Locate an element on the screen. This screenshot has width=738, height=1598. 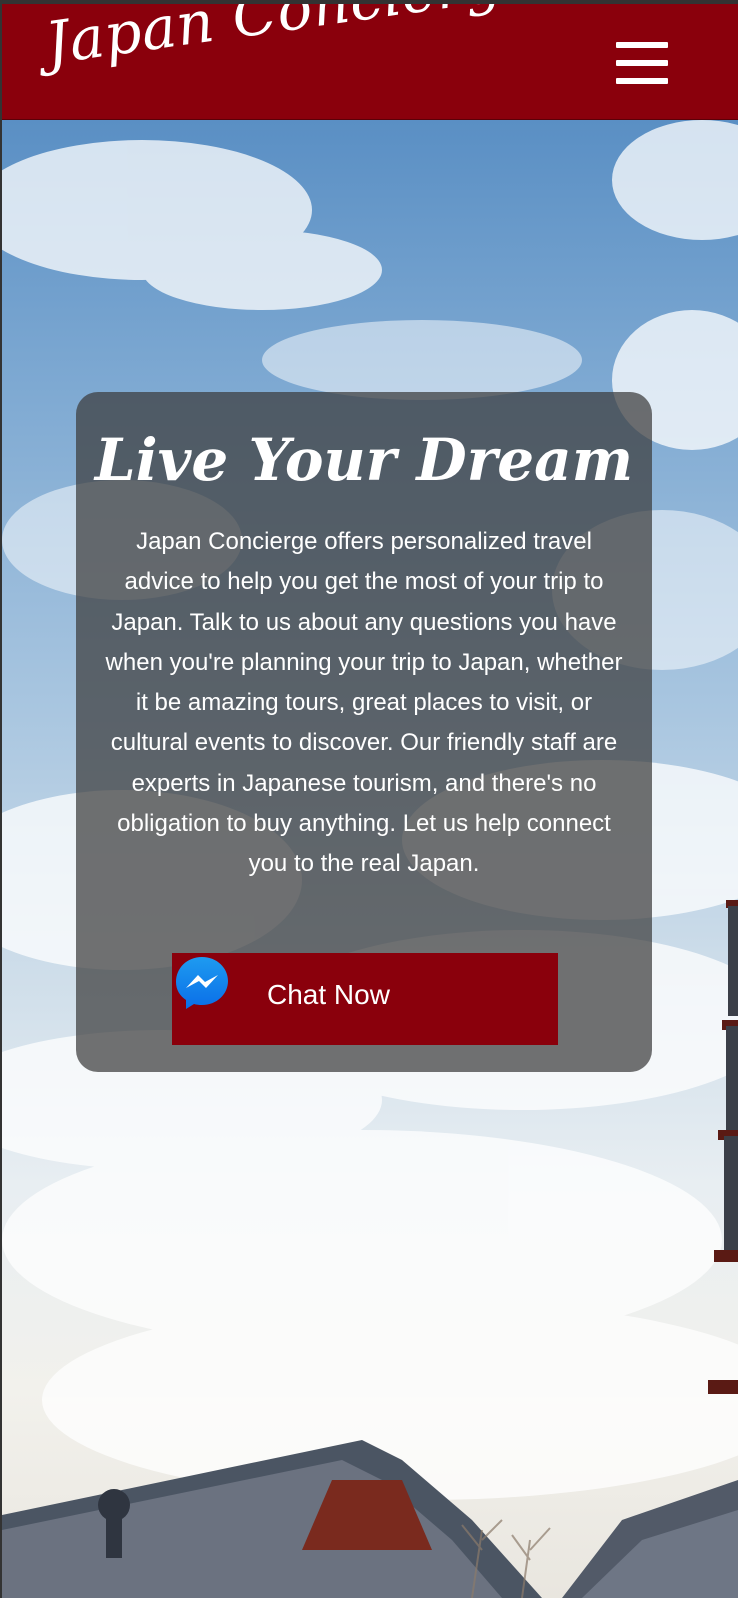
site-header: Japan Concierge is located at coordinates (370, 62).